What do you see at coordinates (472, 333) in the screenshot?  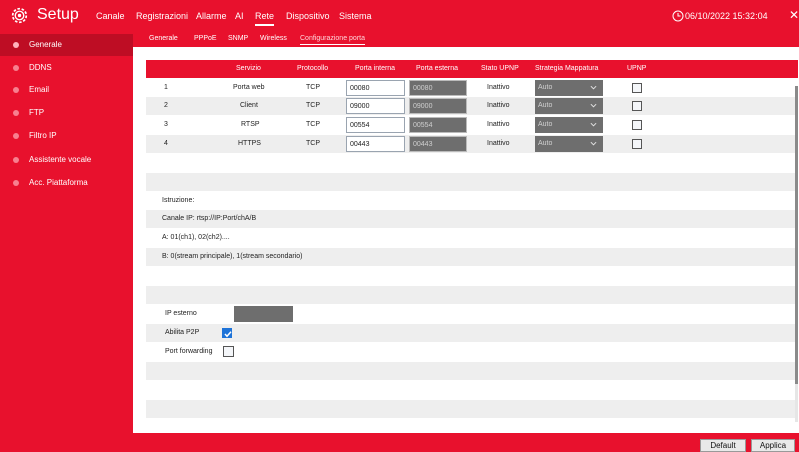 I see `p2p-row: Abilita P2P` at bounding box center [472, 333].